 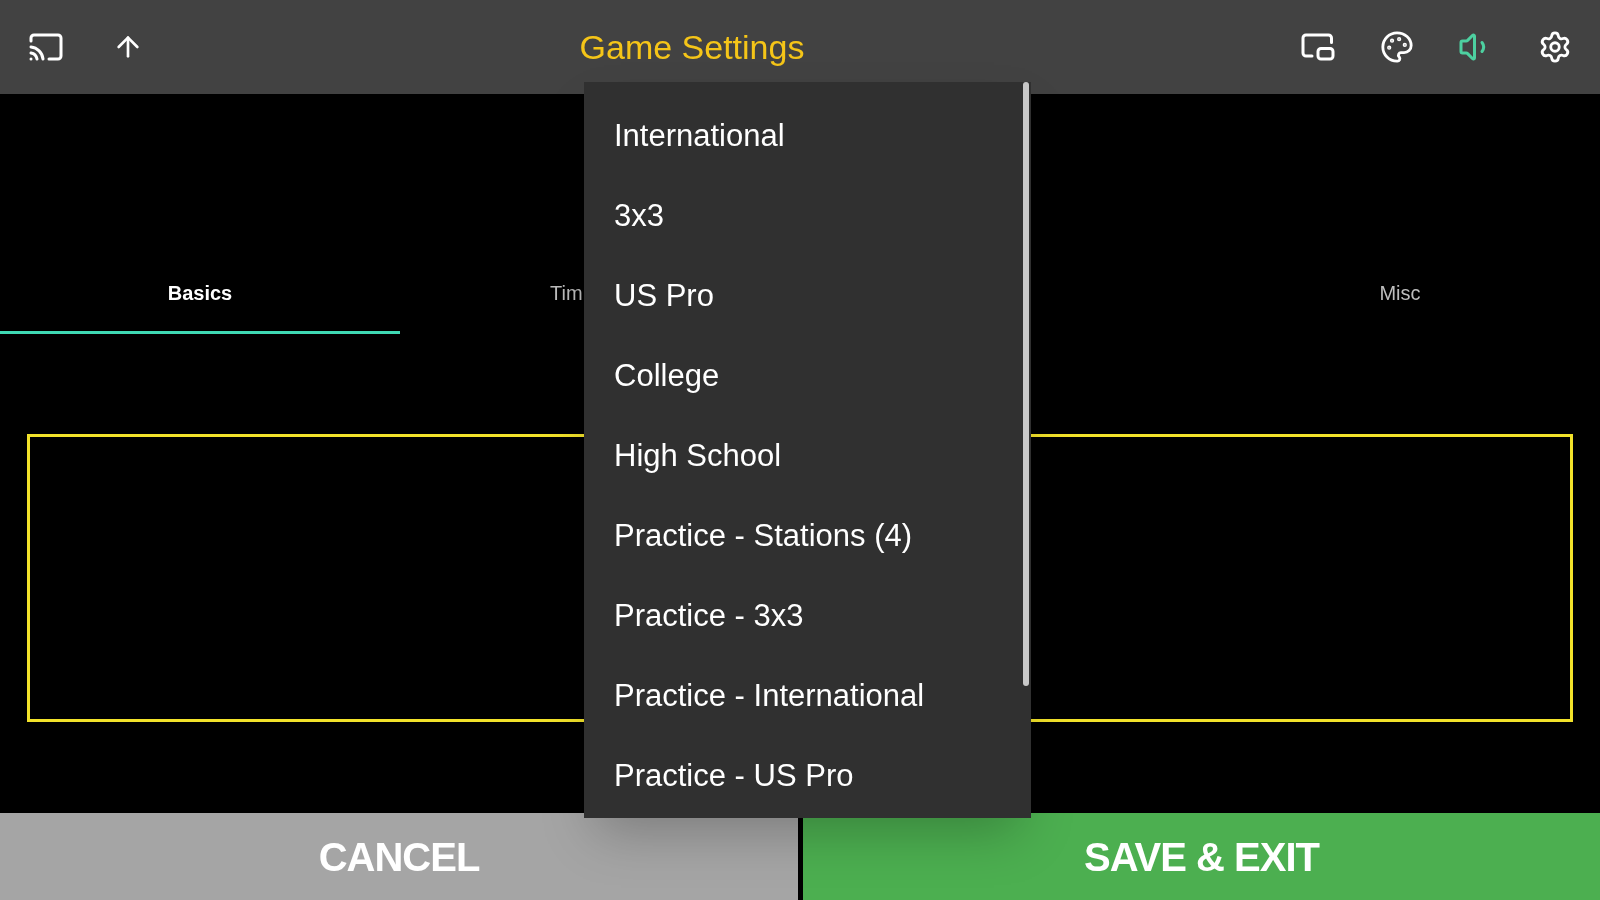 I want to click on app-title: Game Settings, so click(x=692, y=47).